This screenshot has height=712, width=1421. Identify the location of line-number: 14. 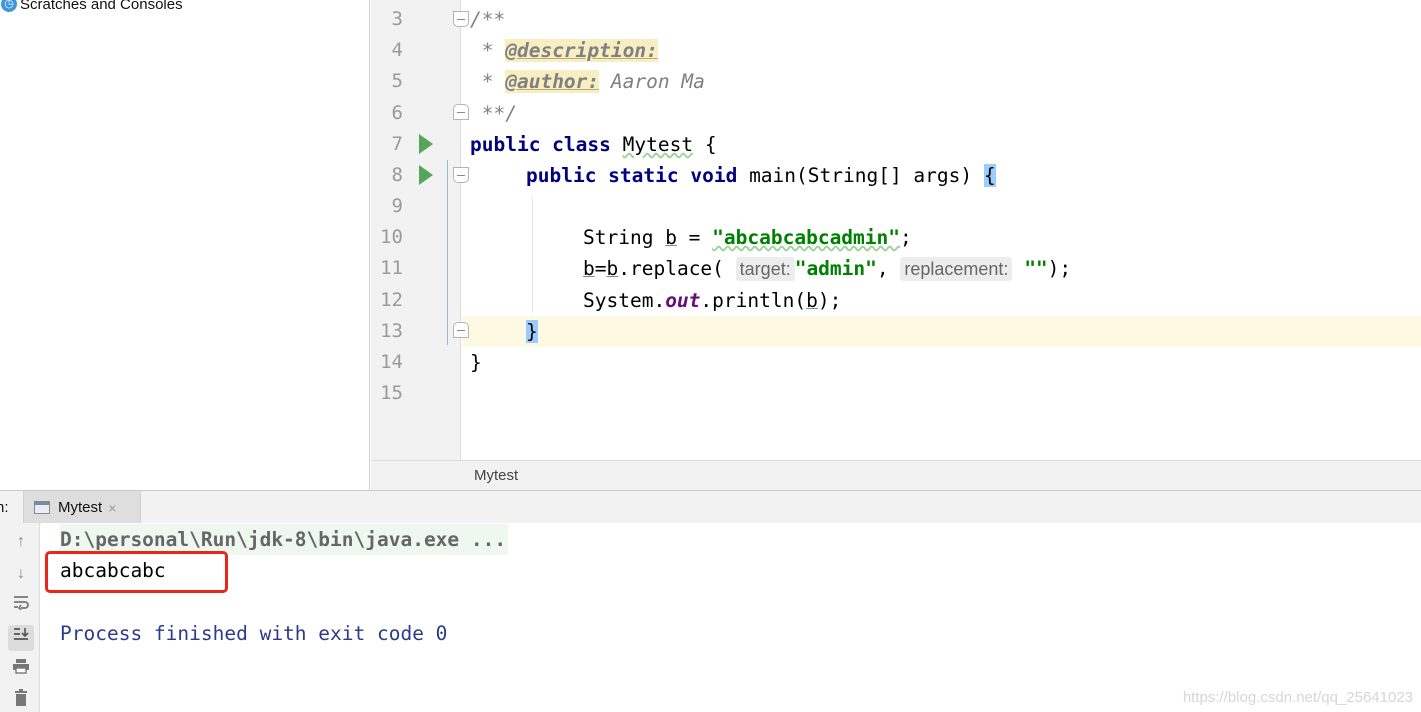
(391, 362).